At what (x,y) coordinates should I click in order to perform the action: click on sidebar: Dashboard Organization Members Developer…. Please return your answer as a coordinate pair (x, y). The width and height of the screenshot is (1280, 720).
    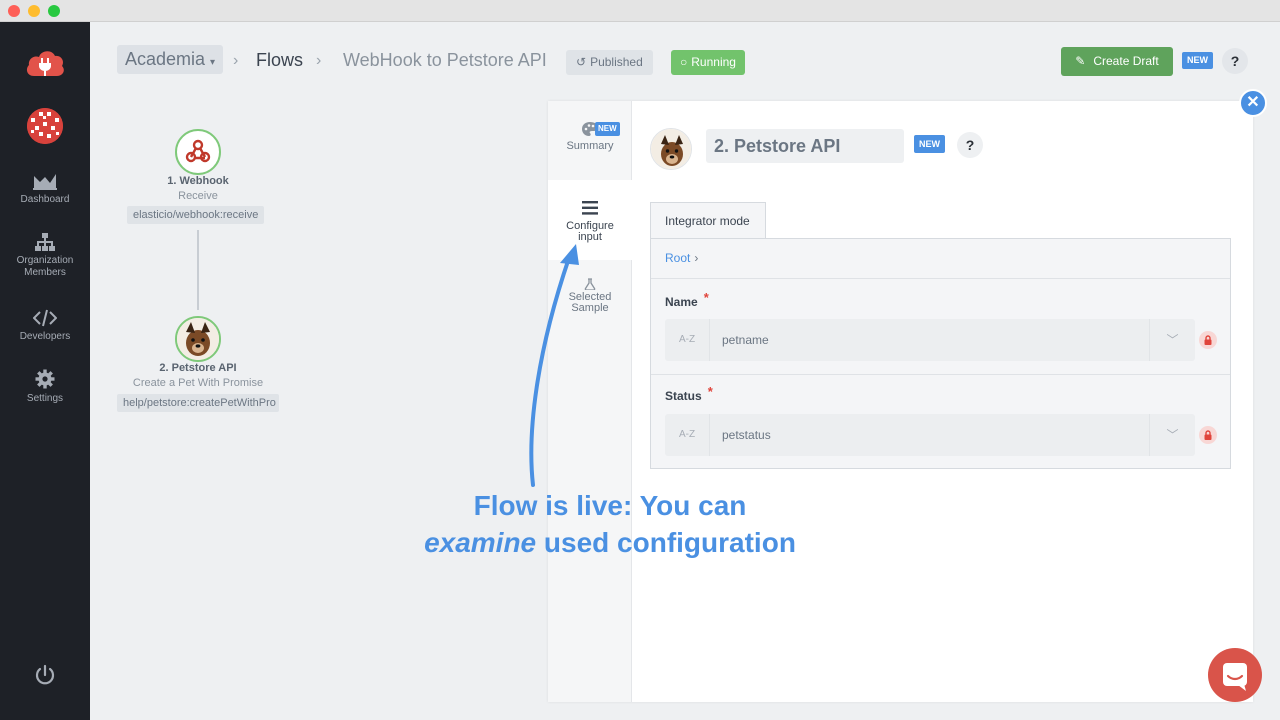
    Looking at the image, I should click on (45, 371).